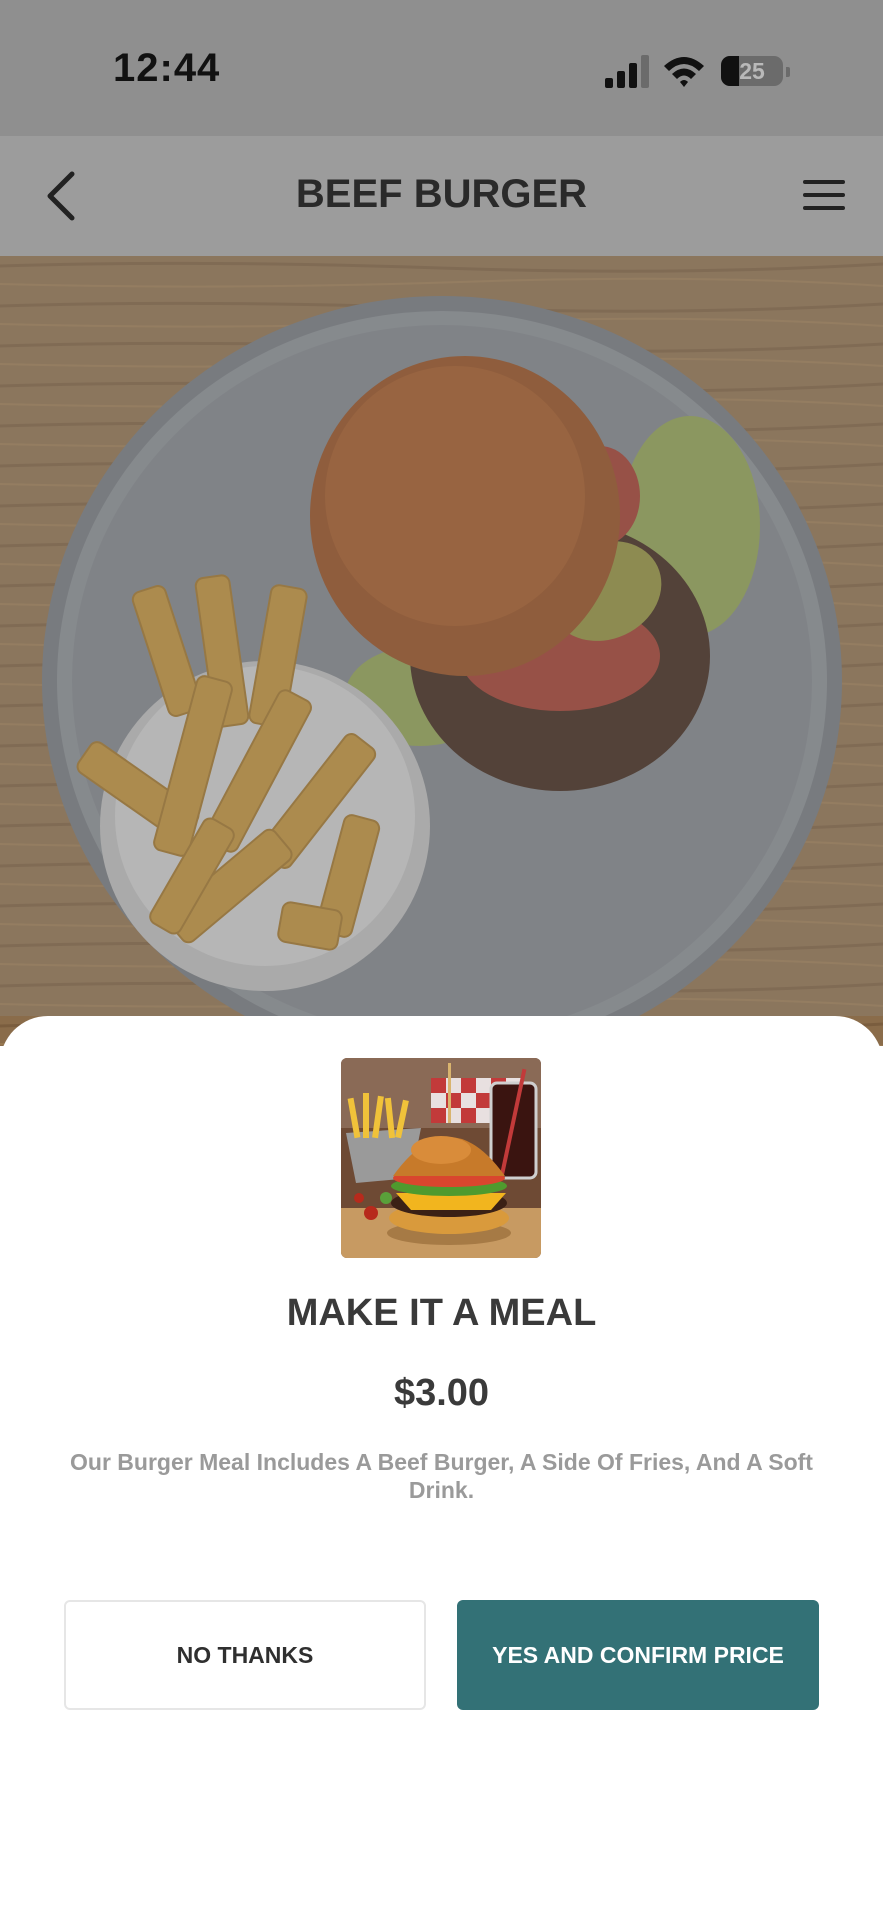 This screenshot has height=1920, width=883. Describe the element at coordinates (245, 1655) in the screenshot. I see `no-thanks-button: NO THANKS` at that location.